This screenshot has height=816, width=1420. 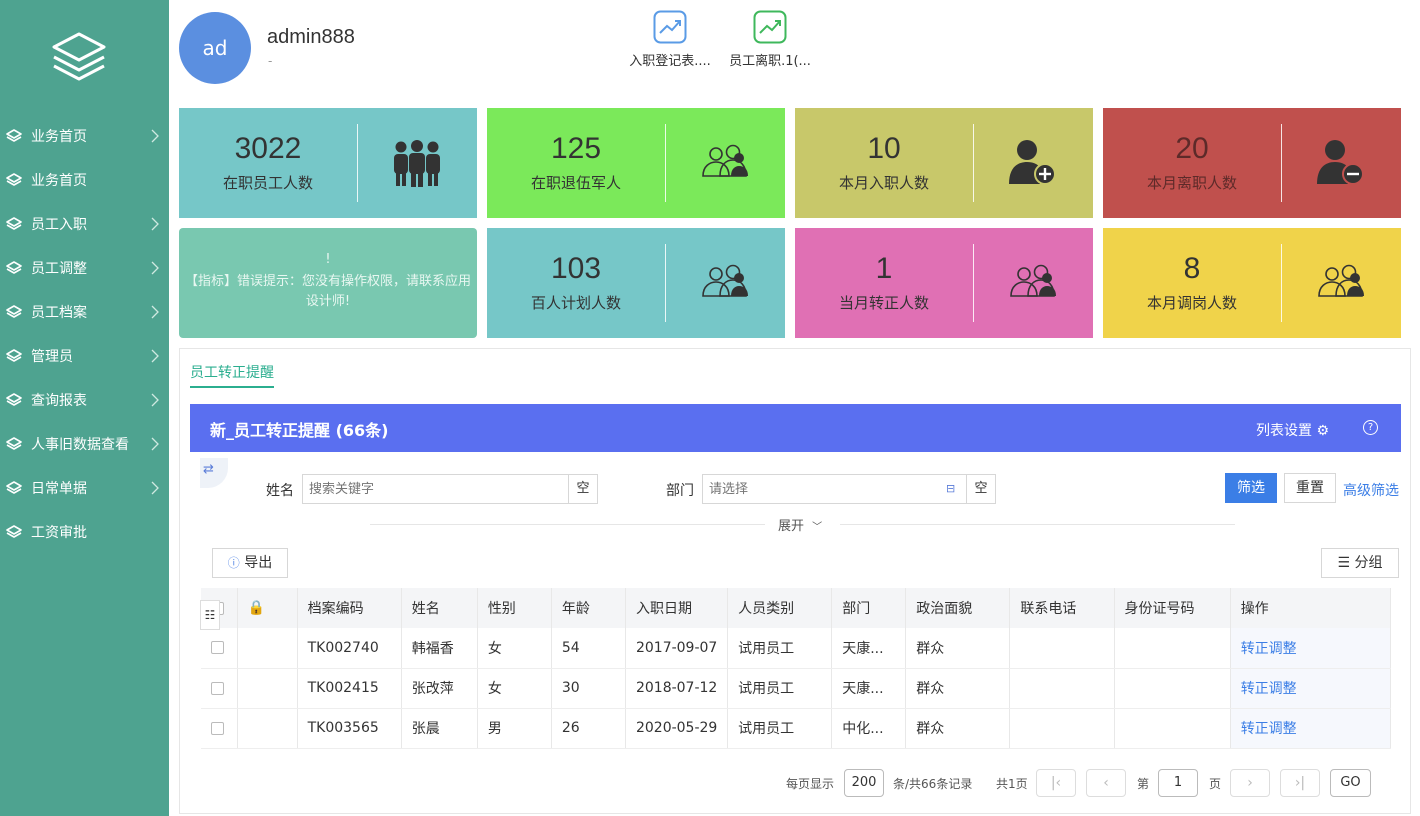 I want to click on last-page-button: ›|, so click(x=1300, y=783).